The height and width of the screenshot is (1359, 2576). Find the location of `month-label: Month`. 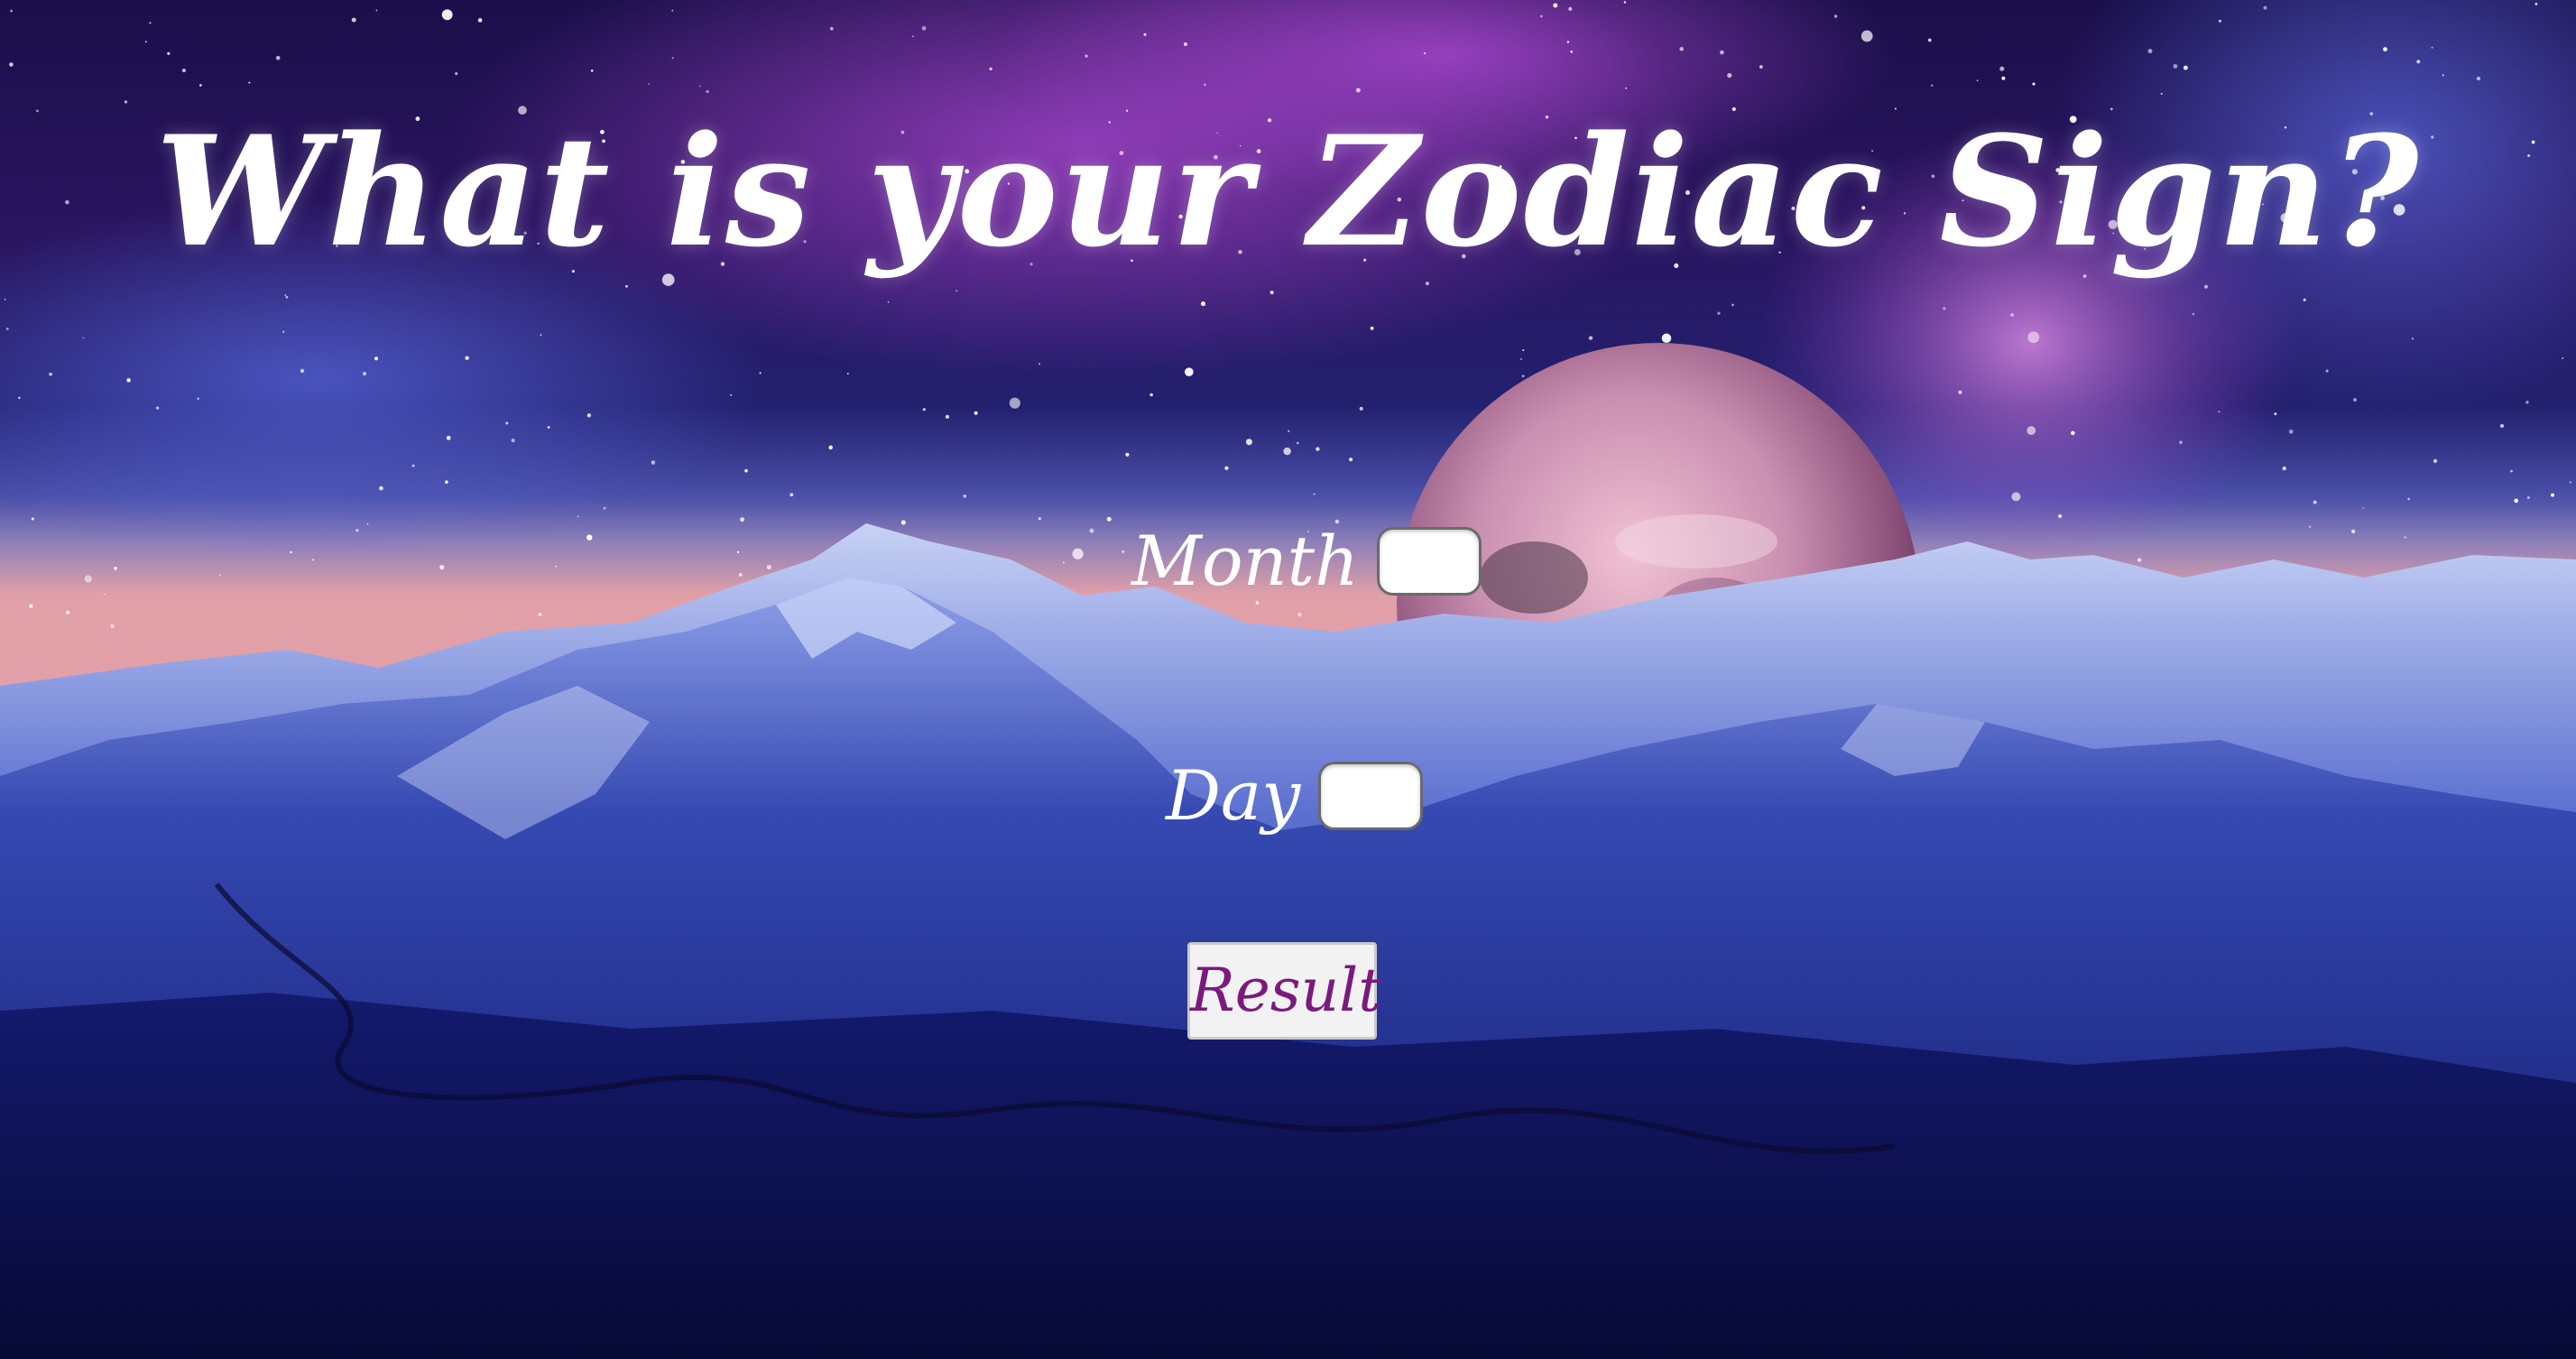

month-label: Month is located at coordinates (1245, 561).